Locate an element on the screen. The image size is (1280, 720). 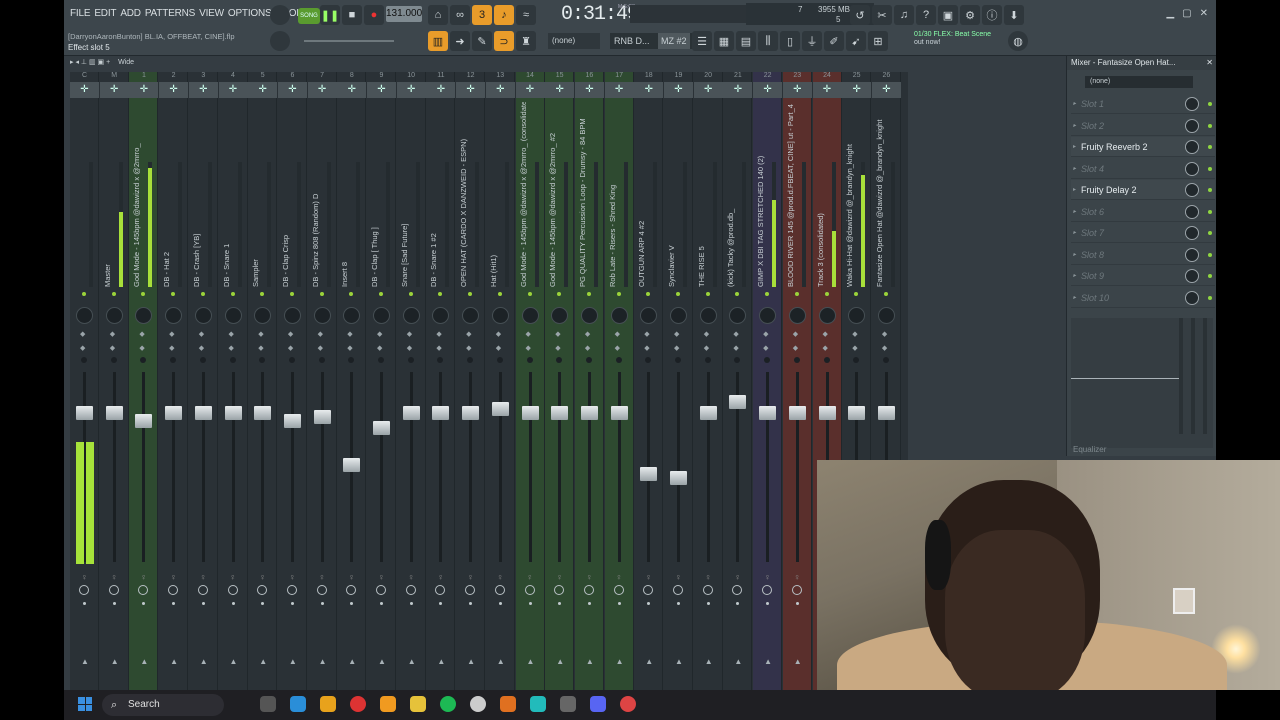
piano-roll-icon: ▥ is located at coordinates (438, 41).